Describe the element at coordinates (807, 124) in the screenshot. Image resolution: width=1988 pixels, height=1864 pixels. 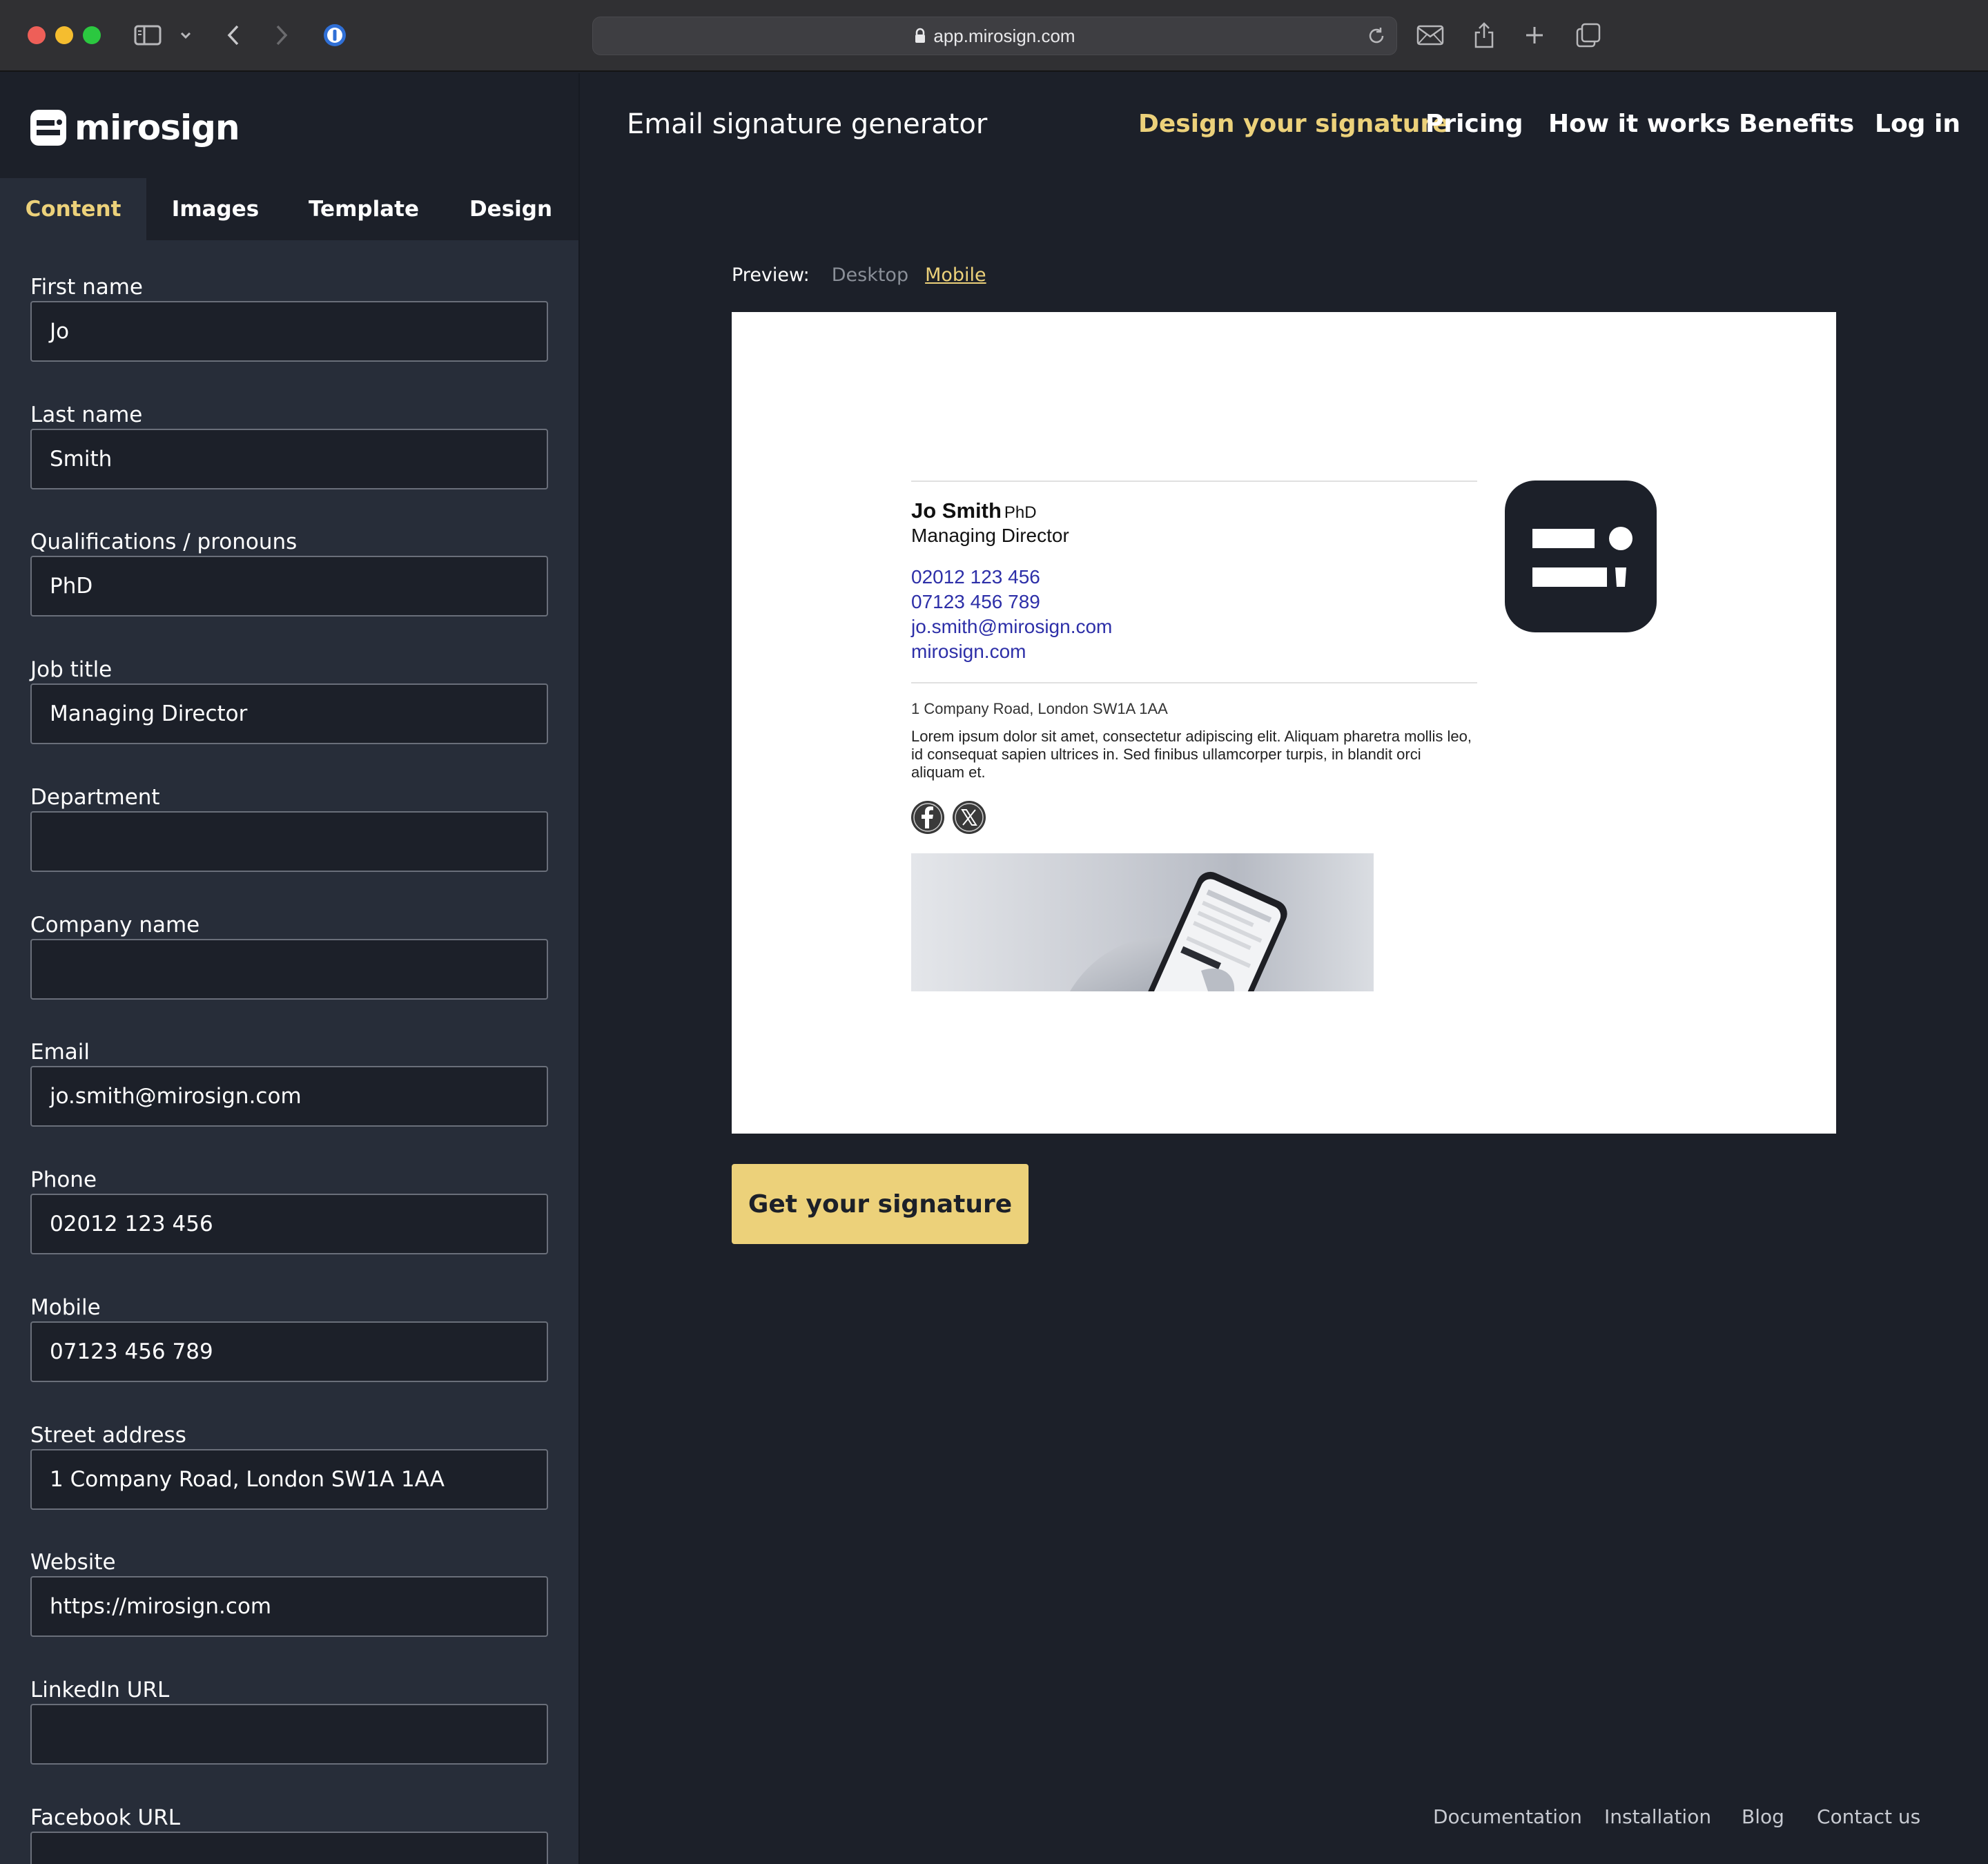
I see `page-title: Email signature generator` at that location.